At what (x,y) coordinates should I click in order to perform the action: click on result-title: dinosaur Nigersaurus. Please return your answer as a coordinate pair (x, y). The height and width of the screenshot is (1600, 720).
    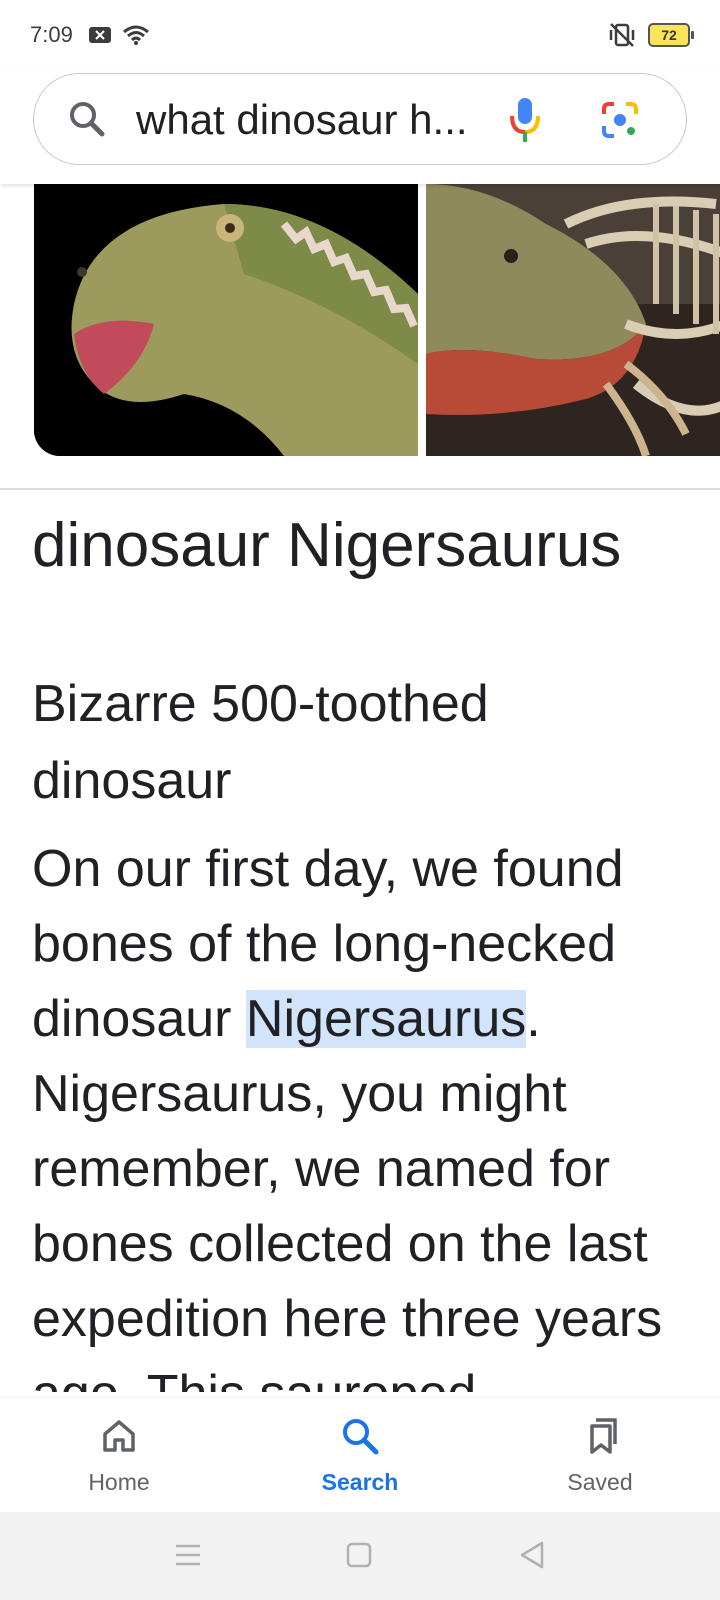
    Looking at the image, I should click on (327, 545).